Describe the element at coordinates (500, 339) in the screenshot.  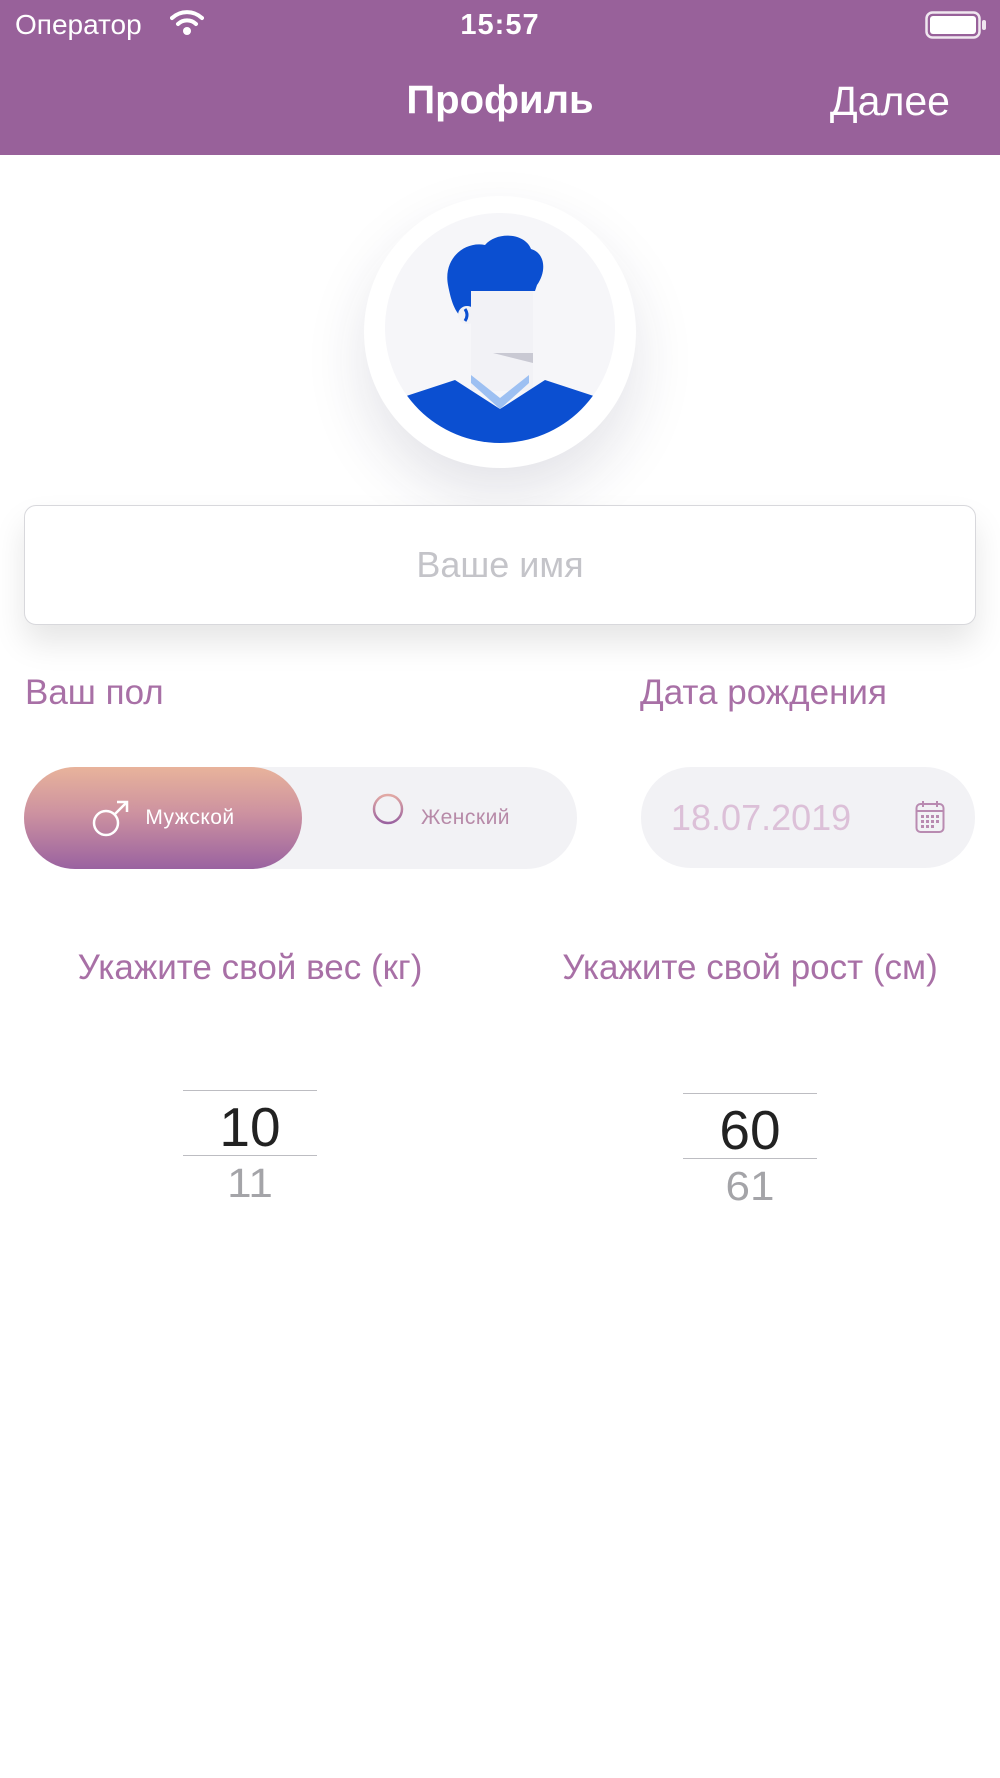
I see `user-avatar-icon` at that location.